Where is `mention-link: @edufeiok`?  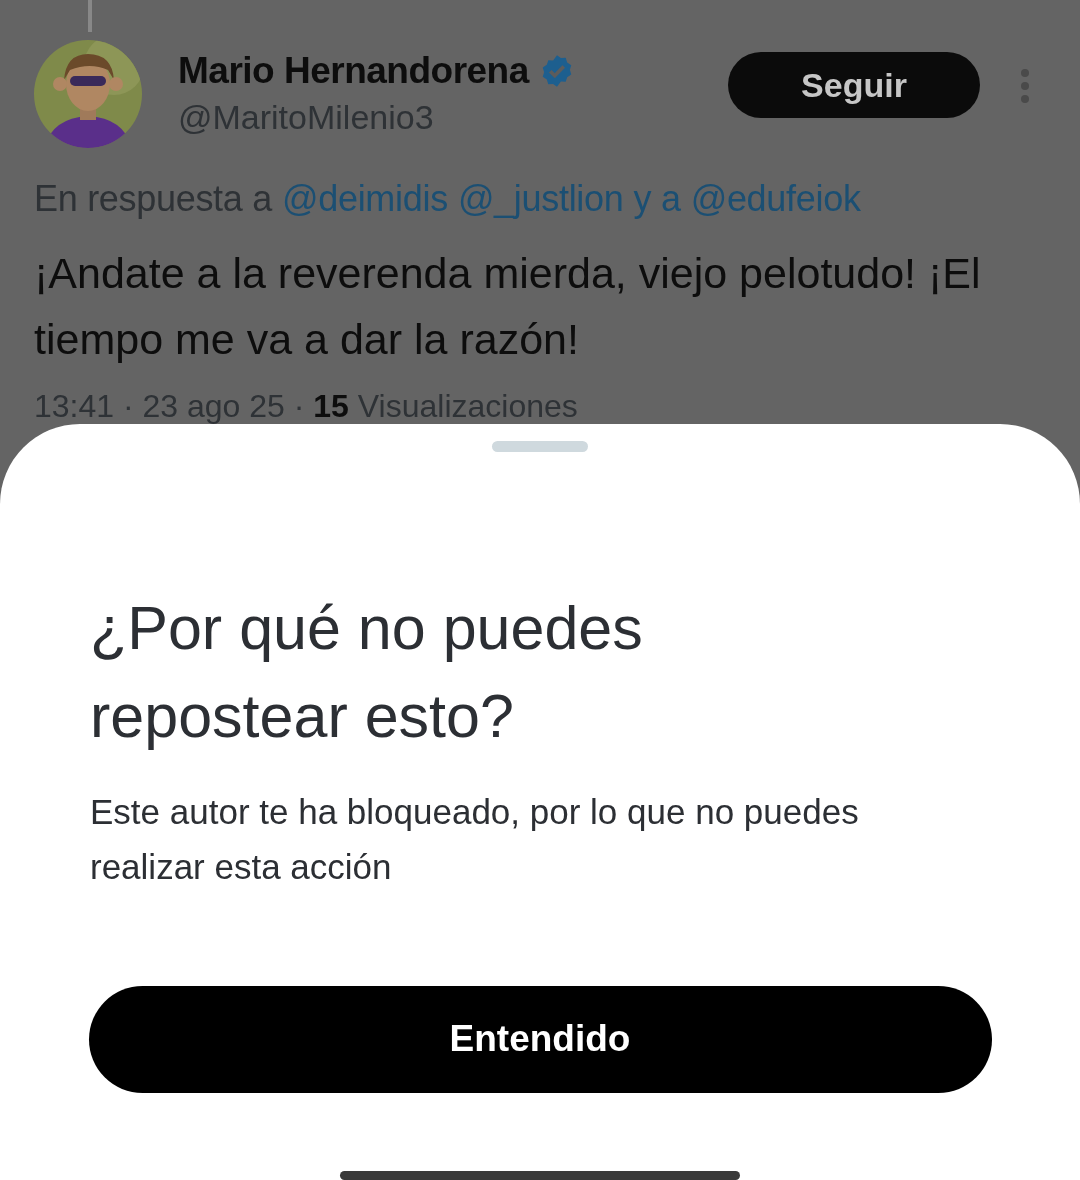 mention-link: @edufeiok is located at coordinates (775, 199).